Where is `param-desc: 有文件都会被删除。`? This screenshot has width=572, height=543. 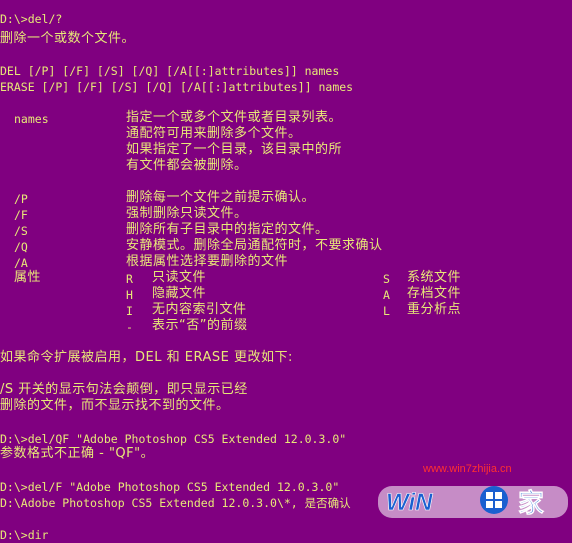 param-desc: 有文件都会被删除。 is located at coordinates (187, 165).